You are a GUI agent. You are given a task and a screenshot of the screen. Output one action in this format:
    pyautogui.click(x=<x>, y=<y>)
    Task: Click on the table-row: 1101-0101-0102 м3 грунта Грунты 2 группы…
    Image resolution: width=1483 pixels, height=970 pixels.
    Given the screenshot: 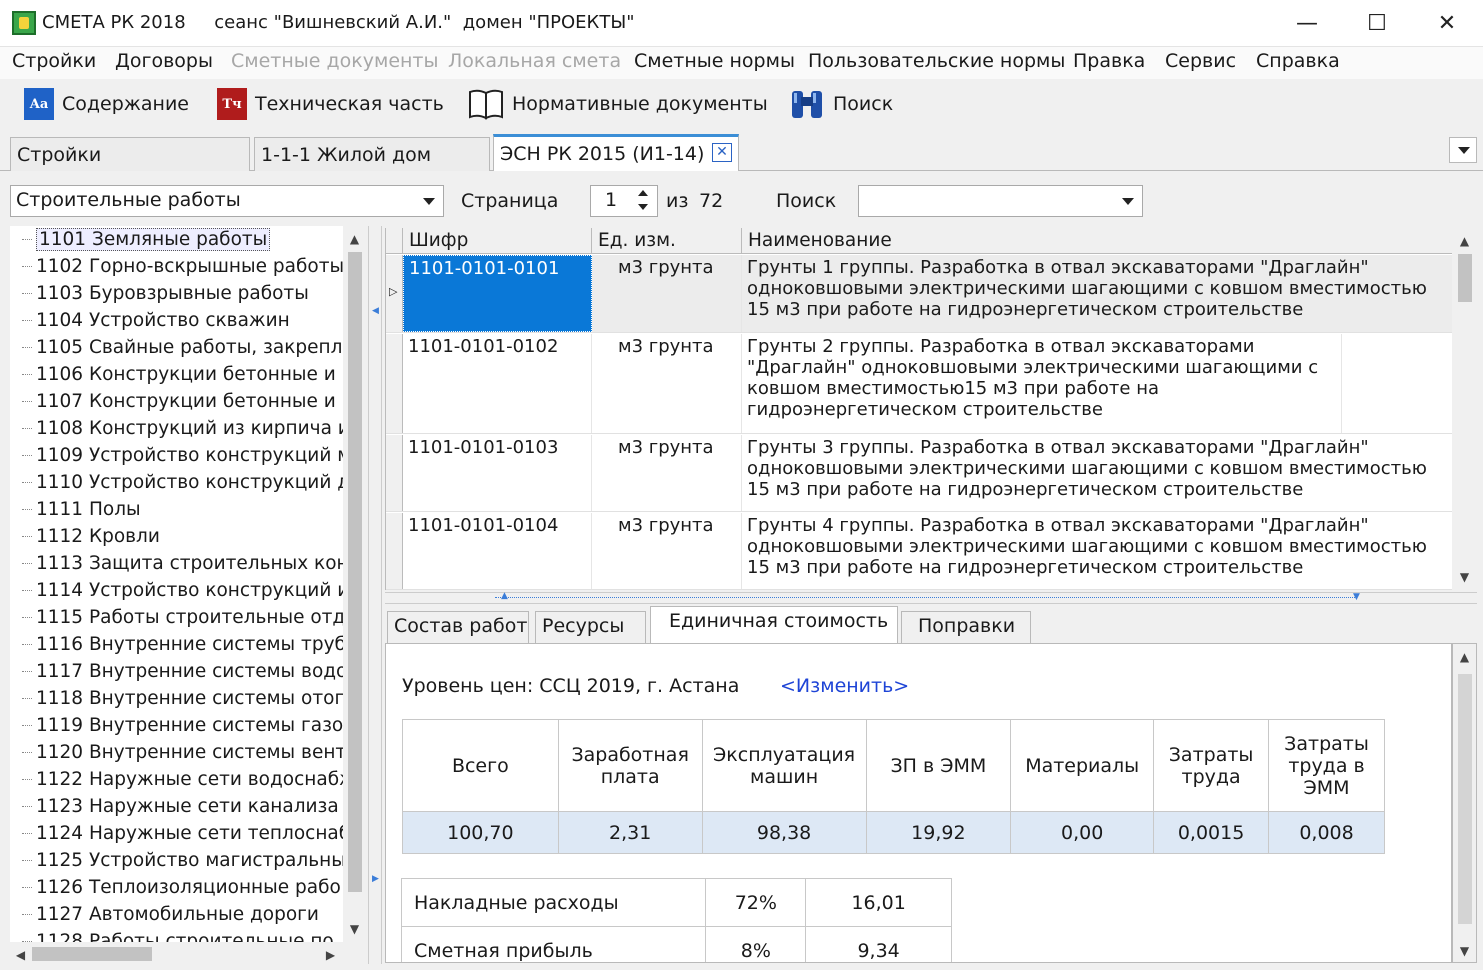 What is the action you would take?
    pyautogui.click(x=919, y=384)
    